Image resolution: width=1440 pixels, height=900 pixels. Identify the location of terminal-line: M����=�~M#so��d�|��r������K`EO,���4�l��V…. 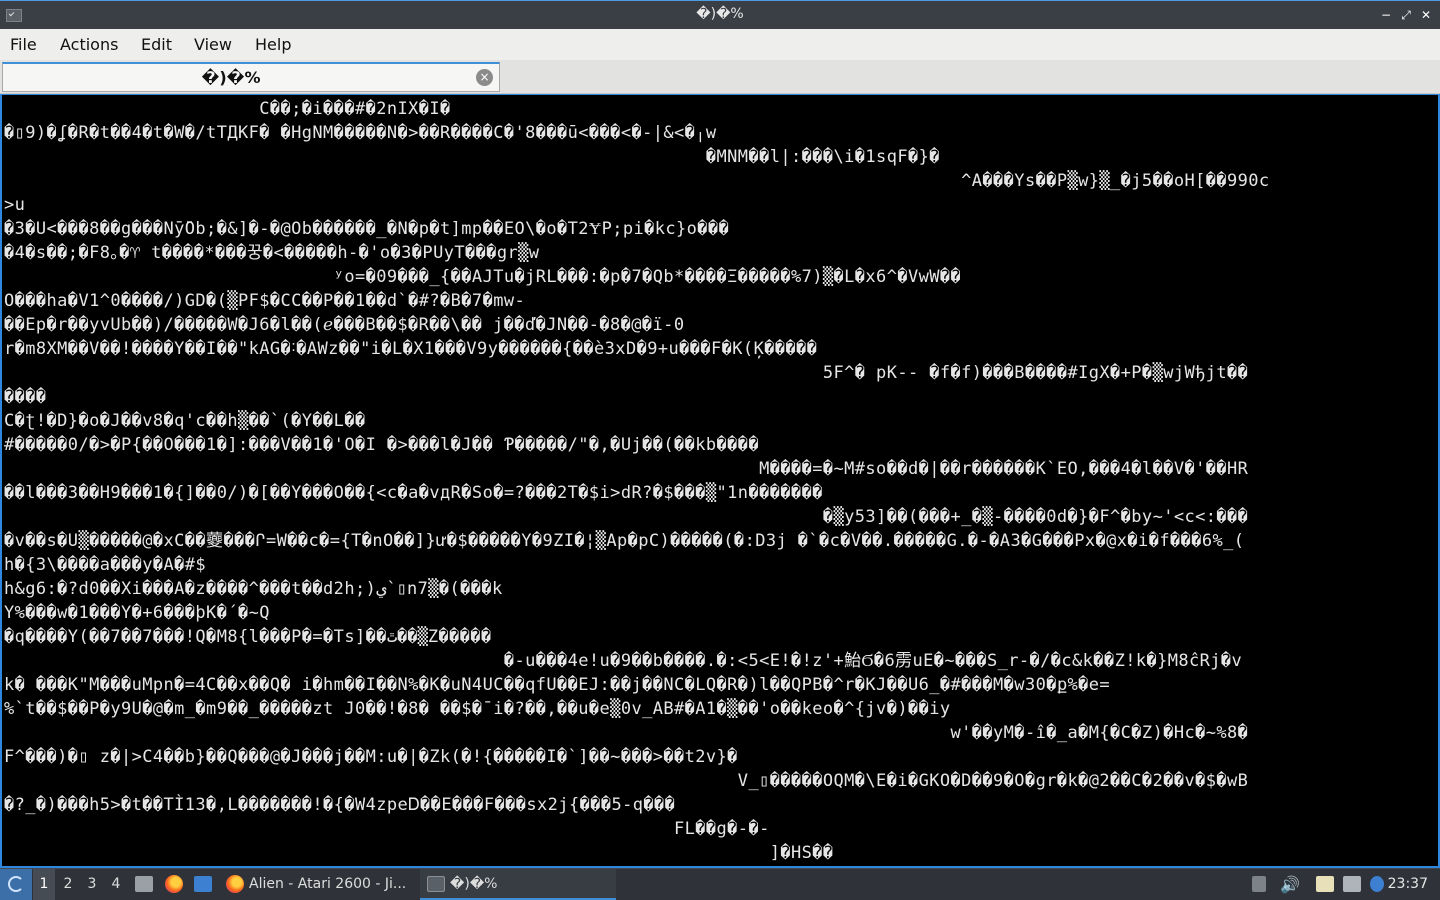
(626, 469).